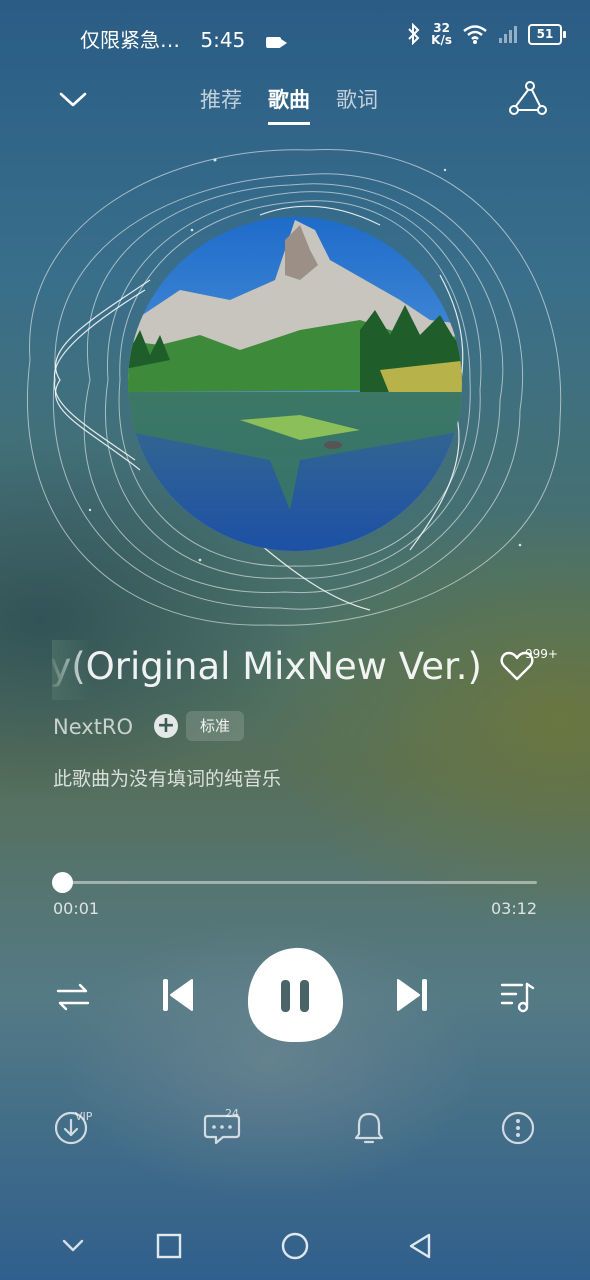 The height and width of the screenshot is (1280, 590). Describe the element at coordinates (62, 882) in the screenshot. I see `progress-thumb` at that location.